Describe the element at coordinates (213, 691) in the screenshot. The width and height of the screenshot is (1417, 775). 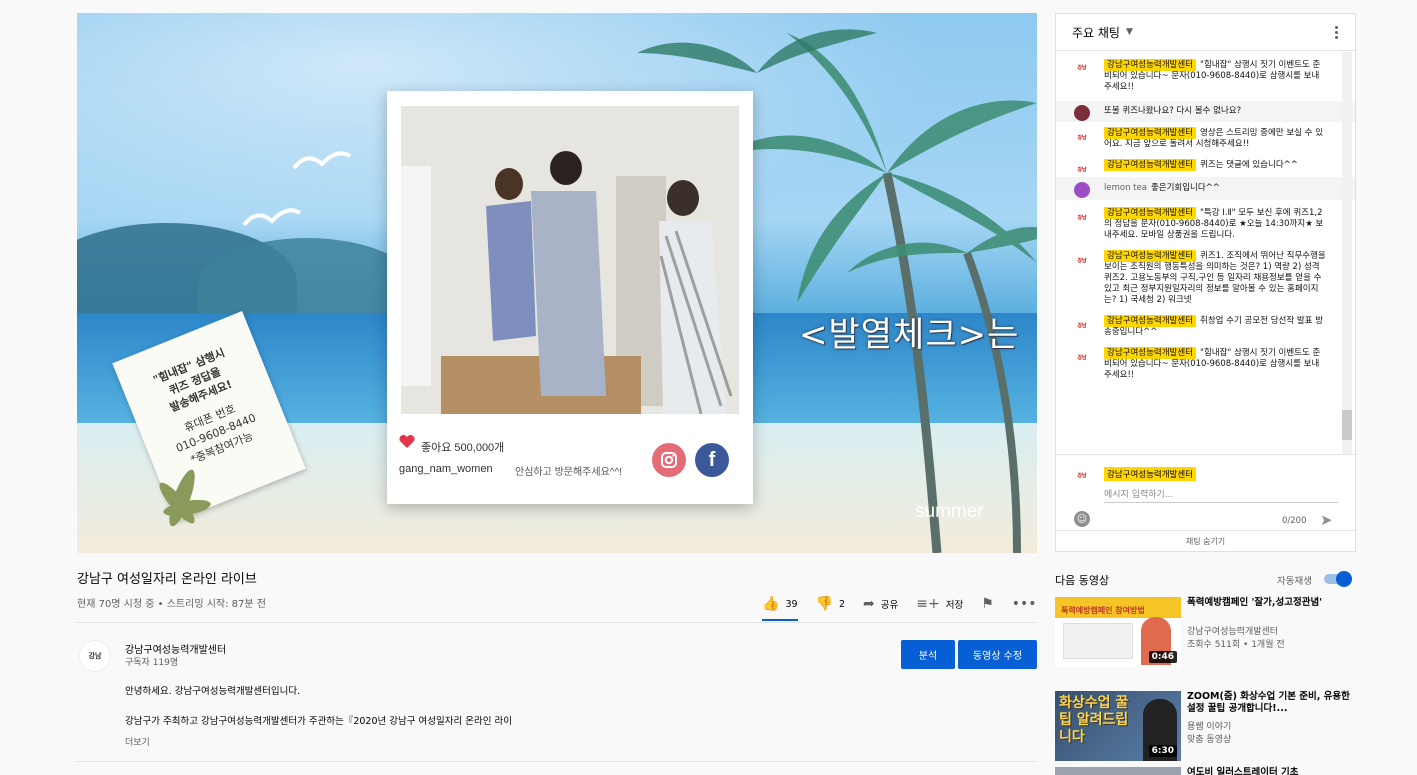
I see `description-line: 안녕하세요. 강남구여성능력개발센터입니다.` at that location.